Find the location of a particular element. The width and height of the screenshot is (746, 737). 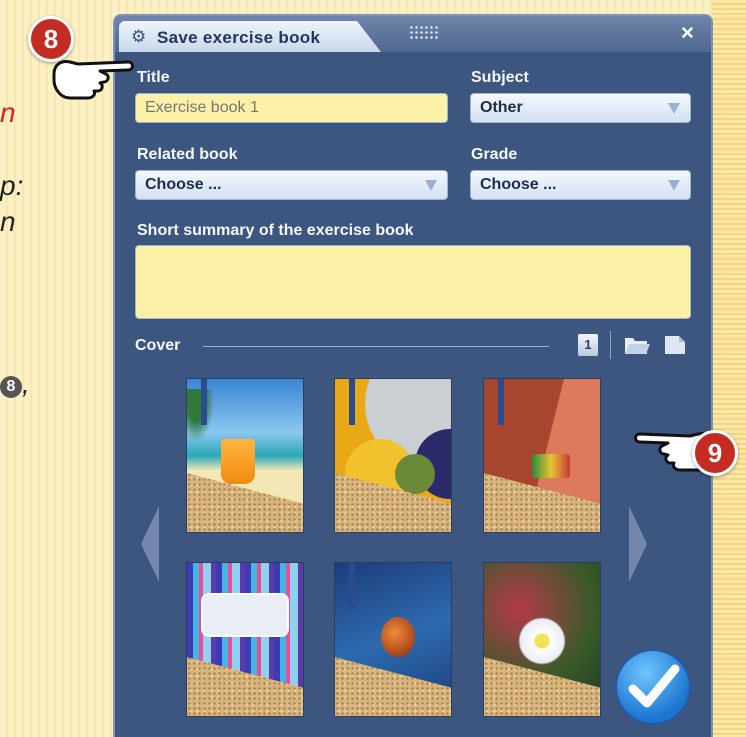

name-label-art is located at coordinates (245, 615).